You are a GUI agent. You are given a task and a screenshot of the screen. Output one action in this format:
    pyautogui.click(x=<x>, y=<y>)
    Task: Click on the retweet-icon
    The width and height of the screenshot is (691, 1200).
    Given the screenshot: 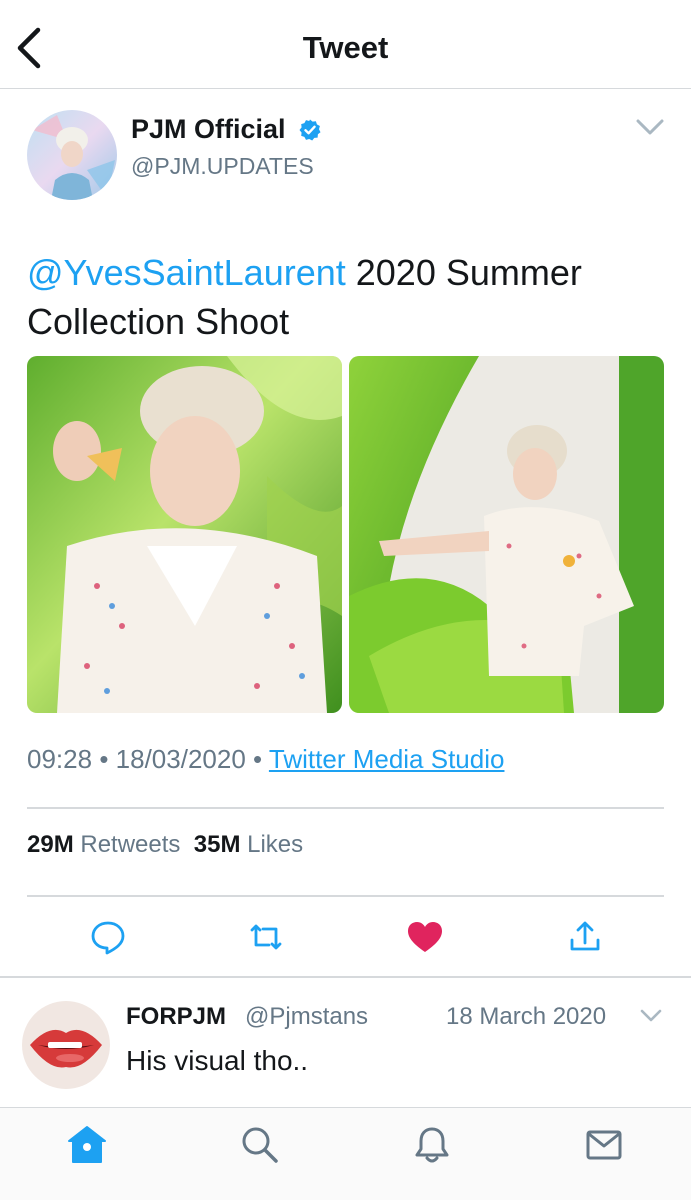 What is the action you would take?
    pyautogui.click(x=266, y=937)
    